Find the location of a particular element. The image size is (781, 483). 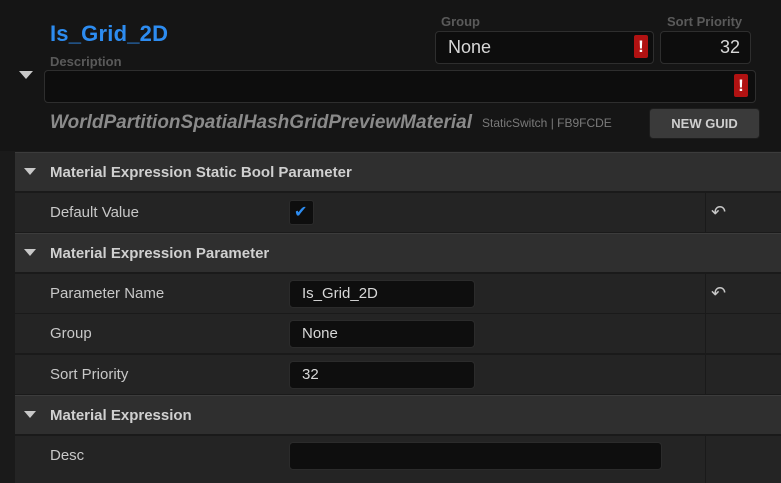

section-material-expression: Material Expression is located at coordinates (398, 414).